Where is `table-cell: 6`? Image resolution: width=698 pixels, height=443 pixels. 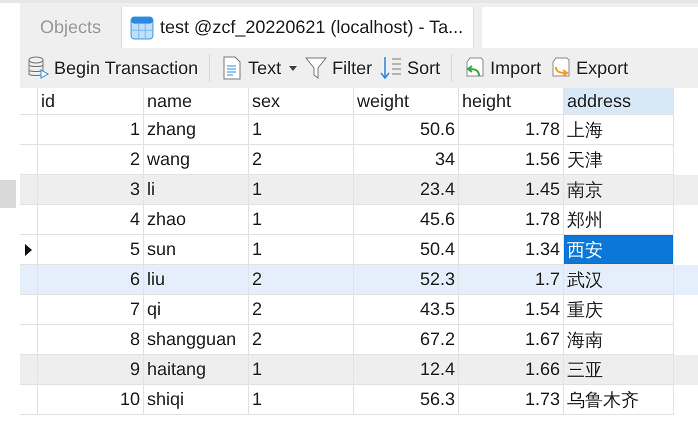
table-cell: 6 is located at coordinates (91, 280).